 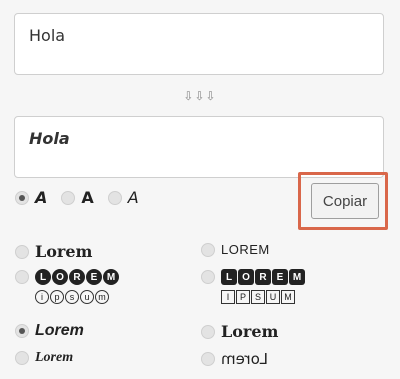 I want to click on input-text: Hola, so click(x=47, y=35).